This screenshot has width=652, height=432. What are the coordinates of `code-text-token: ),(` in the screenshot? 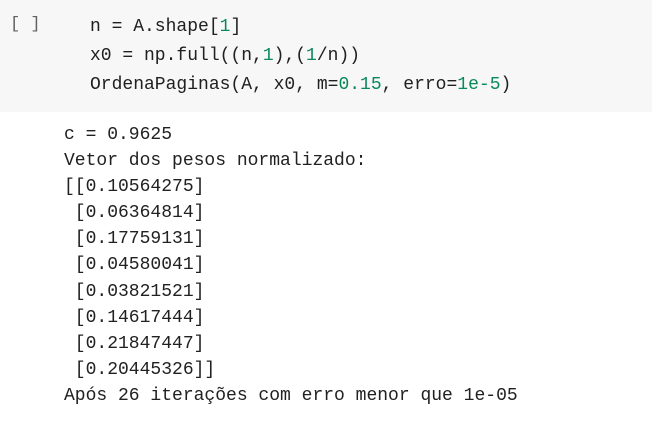 It's located at (290, 56).